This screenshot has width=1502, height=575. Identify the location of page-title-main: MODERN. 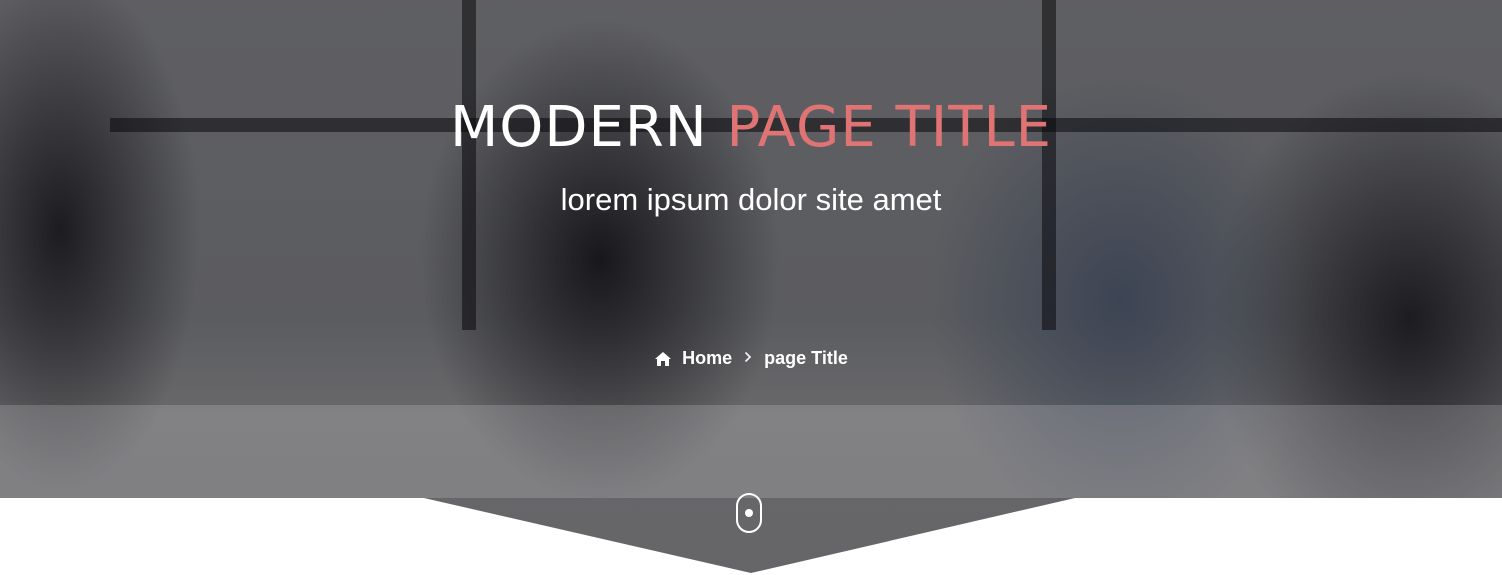
(578, 127).